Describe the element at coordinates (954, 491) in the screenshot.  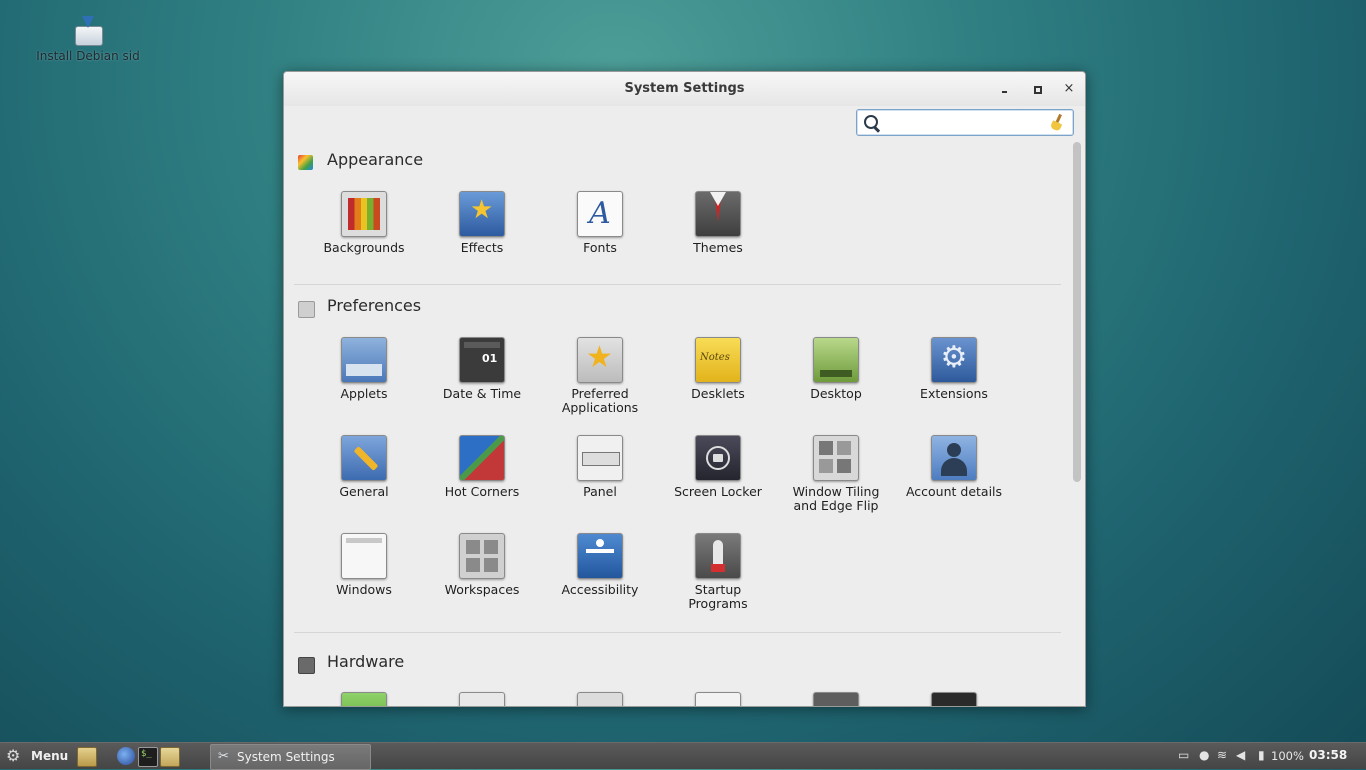
I see `item-label: Account details` at that location.